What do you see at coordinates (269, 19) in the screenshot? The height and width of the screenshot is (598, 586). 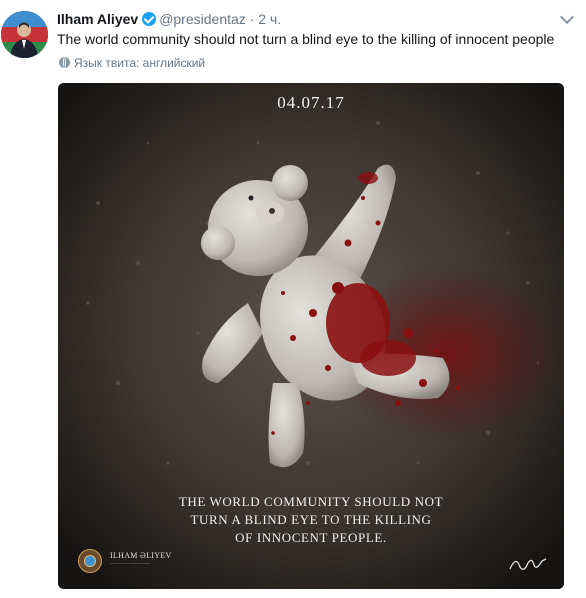 I see `tweet-timestamp: 2 ч.` at bounding box center [269, 19].